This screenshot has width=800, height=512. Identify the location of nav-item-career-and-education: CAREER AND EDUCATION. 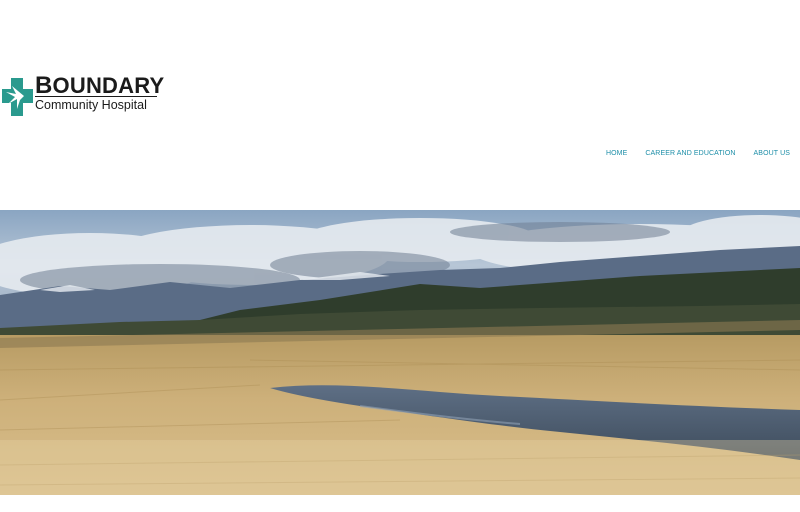
(690, 154).